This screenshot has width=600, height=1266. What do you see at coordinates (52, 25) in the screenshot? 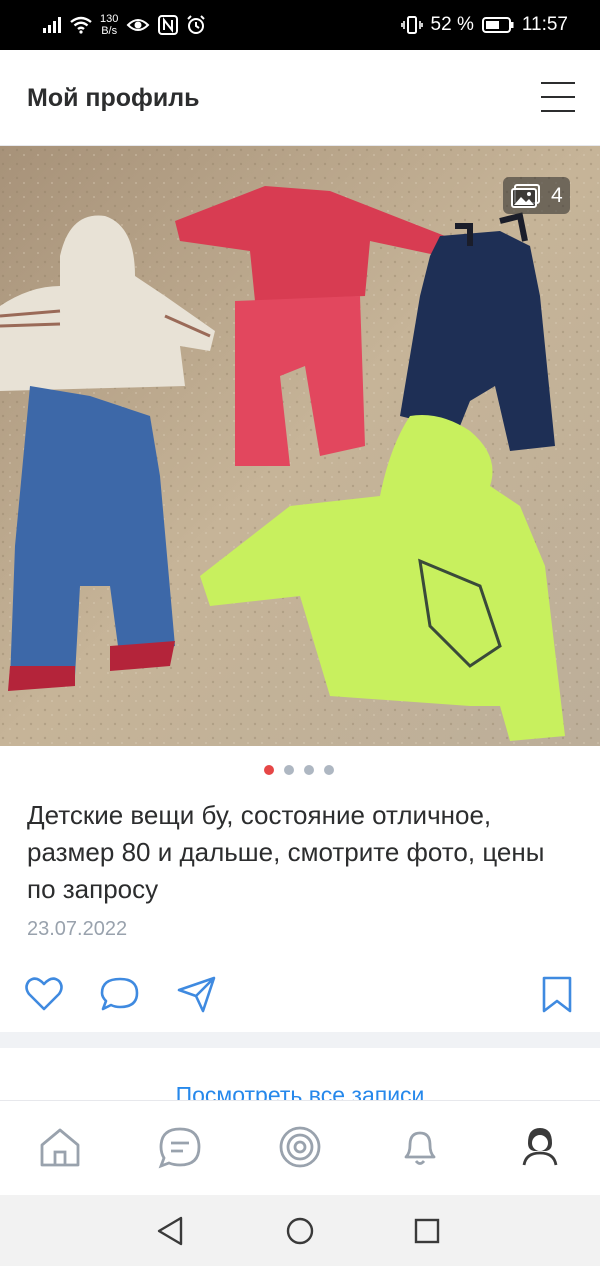
I see `signal-icon` at bounding box center [52, 25].